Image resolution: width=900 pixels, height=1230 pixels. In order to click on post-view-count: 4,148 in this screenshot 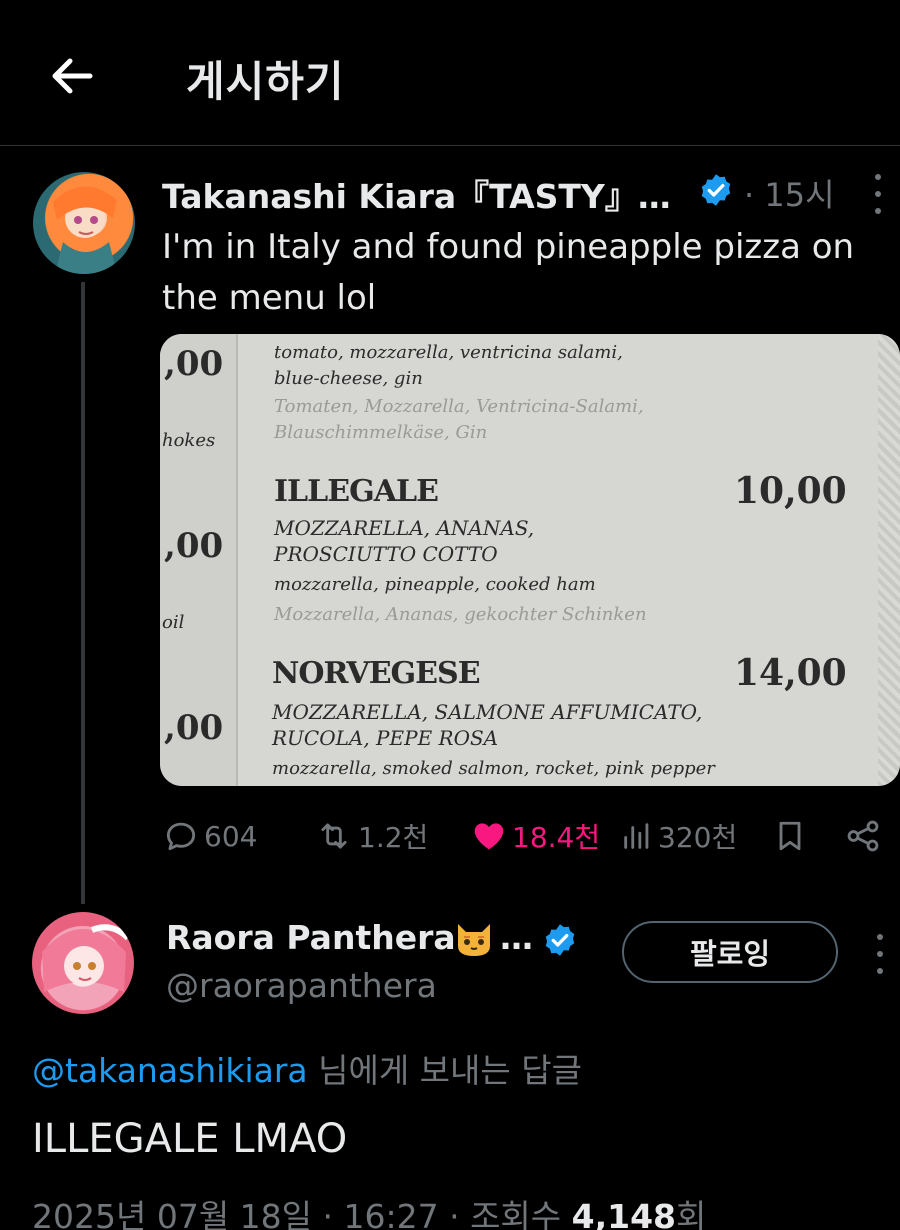, I will do `click(624, 1213)`.